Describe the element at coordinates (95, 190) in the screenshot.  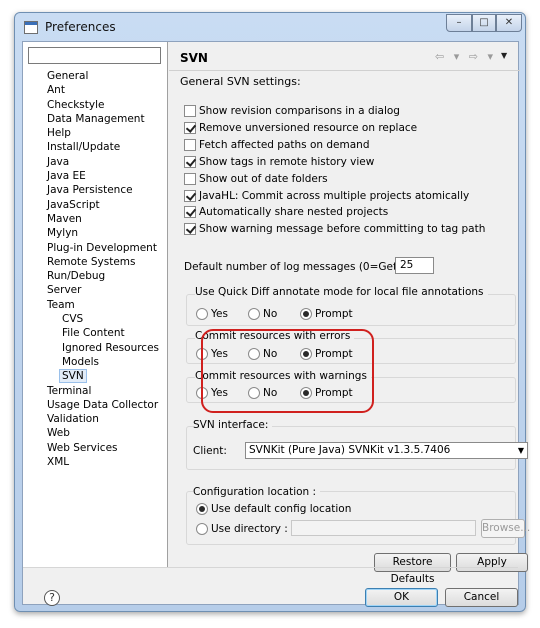
I see `tree-item-java-persistence: Java Persistence` at that location.